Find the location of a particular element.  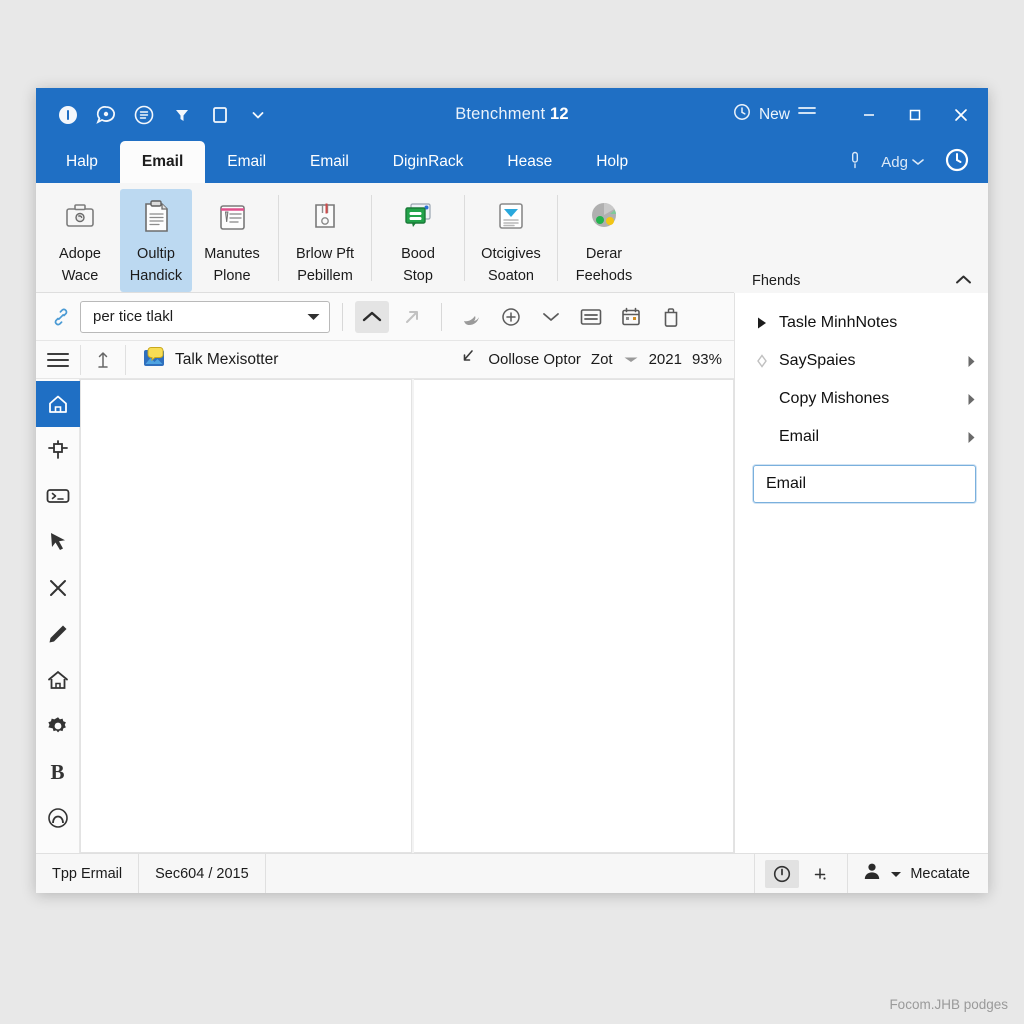

trash-icon is located at coordinates (671, 317).